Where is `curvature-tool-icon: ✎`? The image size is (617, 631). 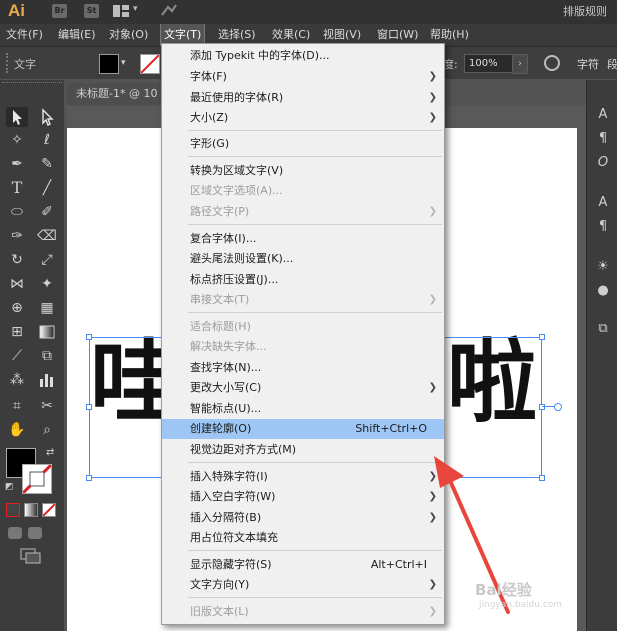 curvature-tool-icon: ✎ is located at coordinates (47, 164).